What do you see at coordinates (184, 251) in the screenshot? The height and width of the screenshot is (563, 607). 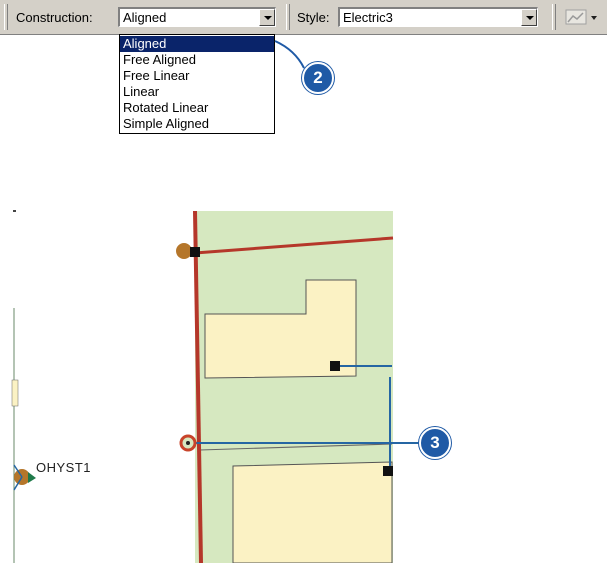 I see `pole-top` at bounding box center [184, 251].